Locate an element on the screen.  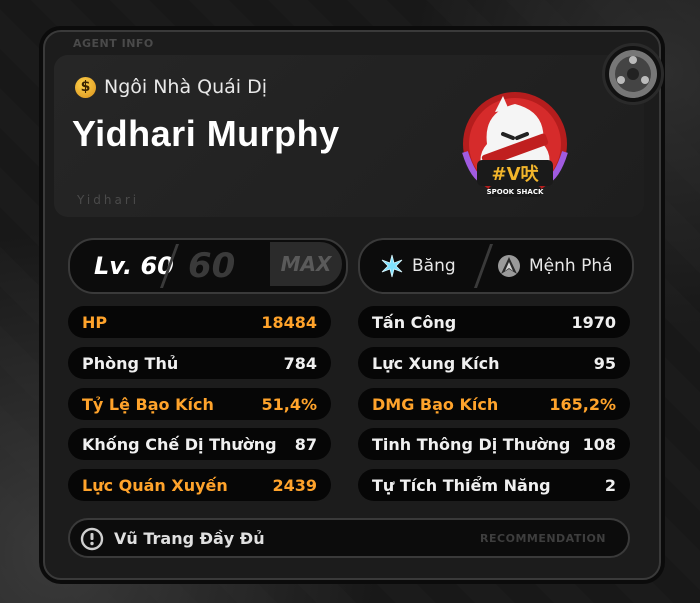
stat-value: 18484 is located at coordinates (289, 322).